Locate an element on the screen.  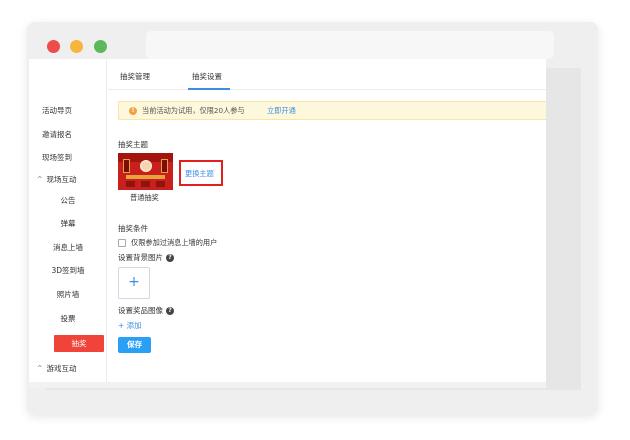
activate-now-link: 立即开通 is located at coordinates (281, 111).